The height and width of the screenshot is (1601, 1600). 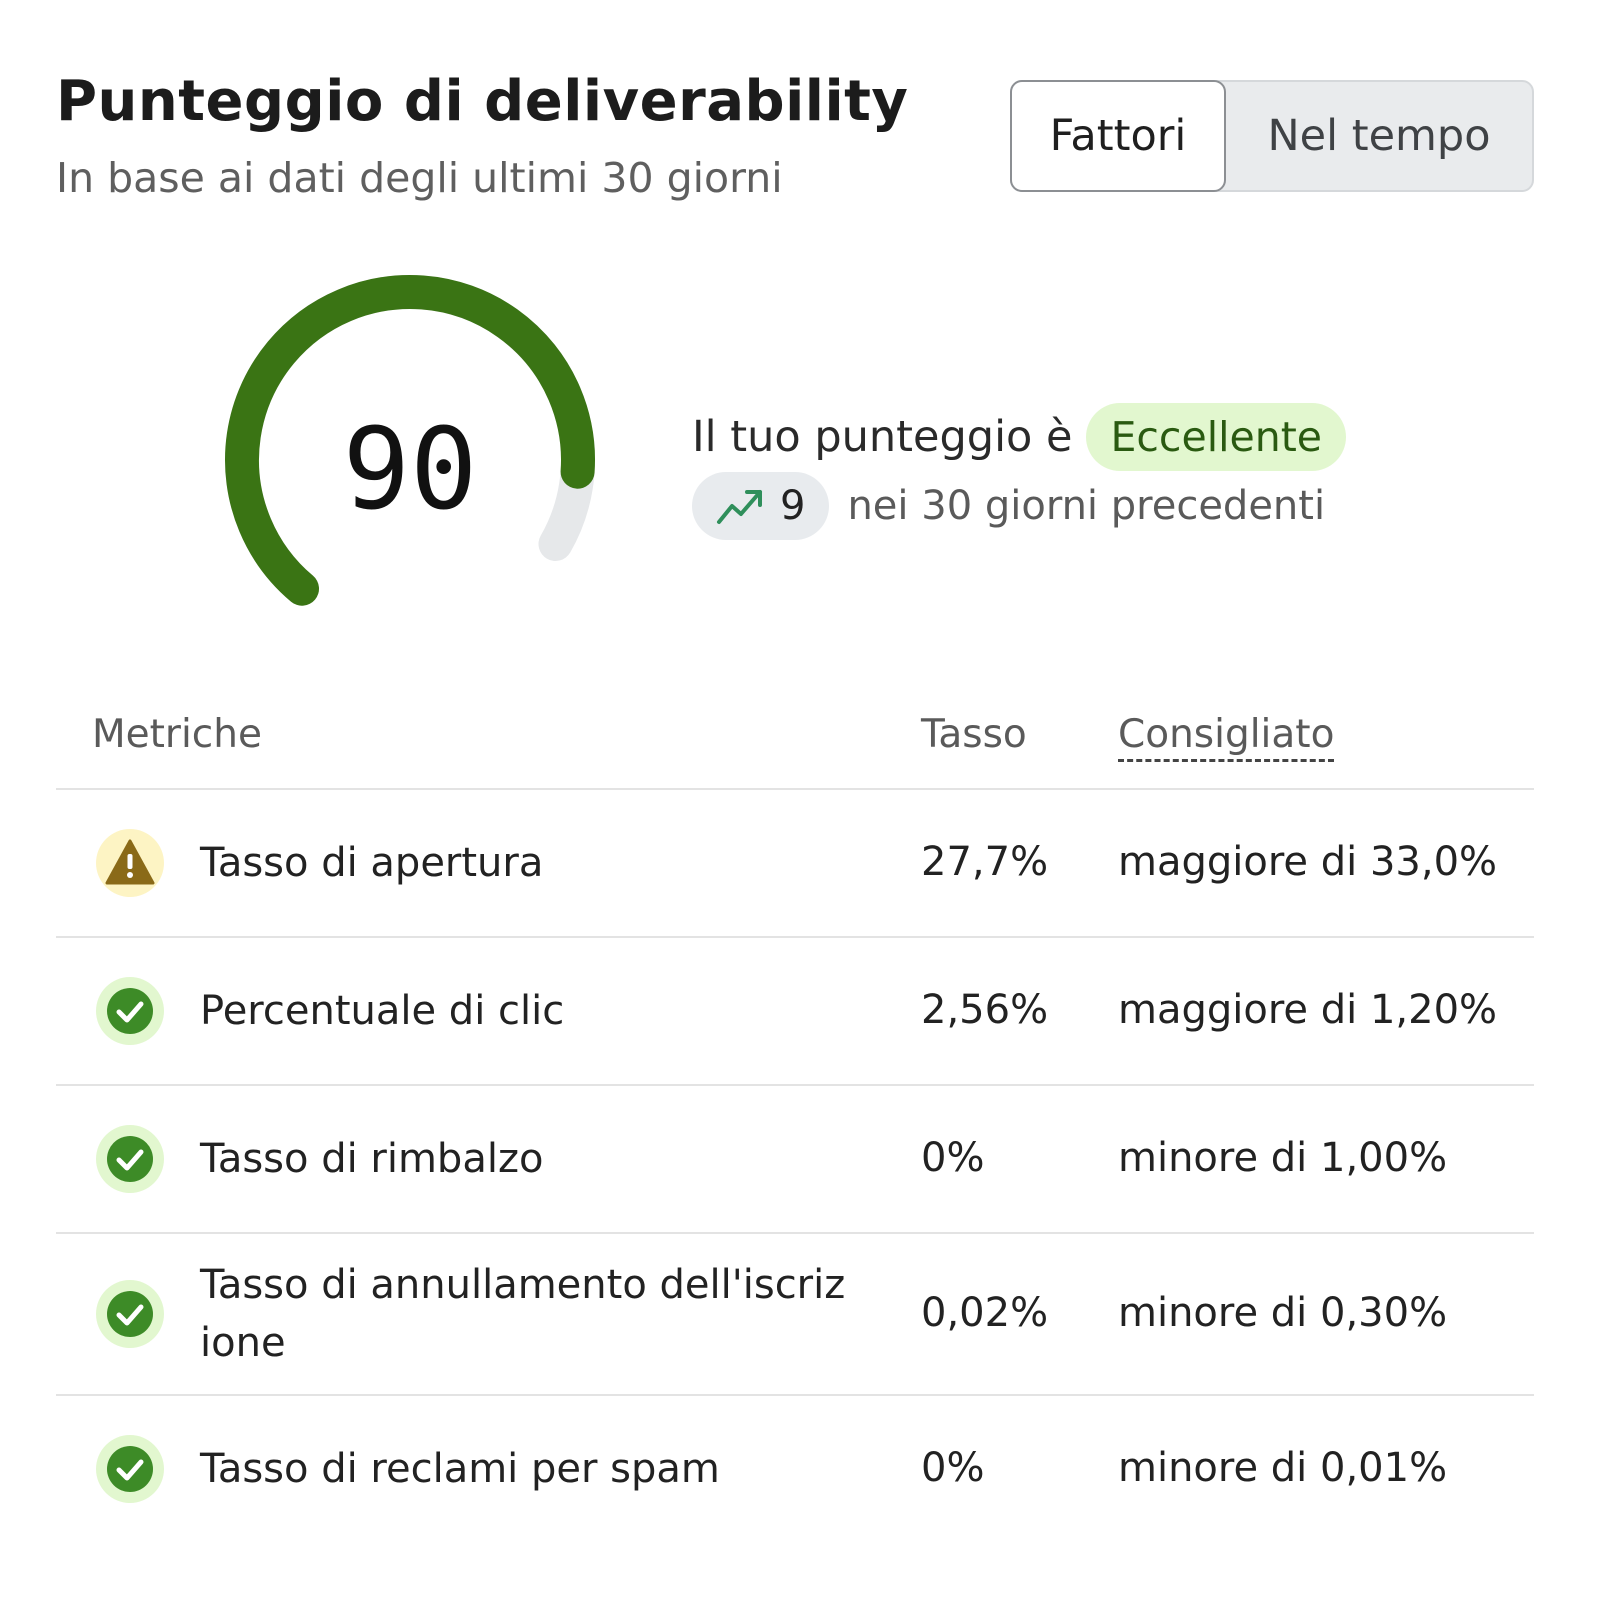 What do you see at coordinates (1226, 737) in the screenshot?
I see `header-recommended: Consigliato` at bounding box center [1226, 737].